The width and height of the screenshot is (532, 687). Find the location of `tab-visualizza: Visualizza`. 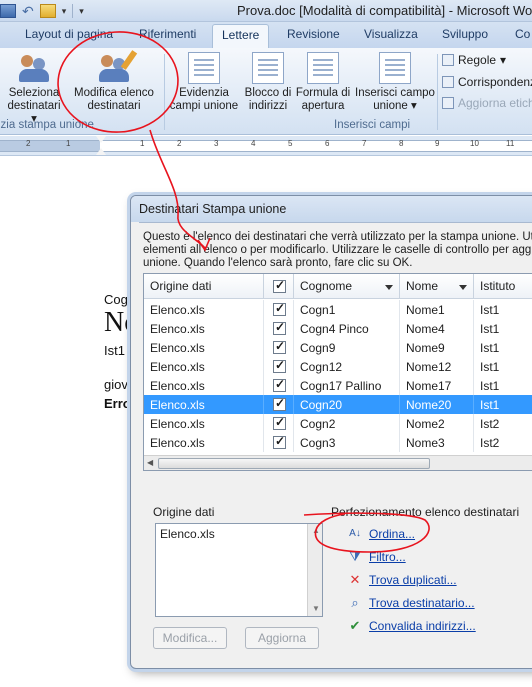

tab-visualizza: Visualizza is located at coordinates (391, 34).